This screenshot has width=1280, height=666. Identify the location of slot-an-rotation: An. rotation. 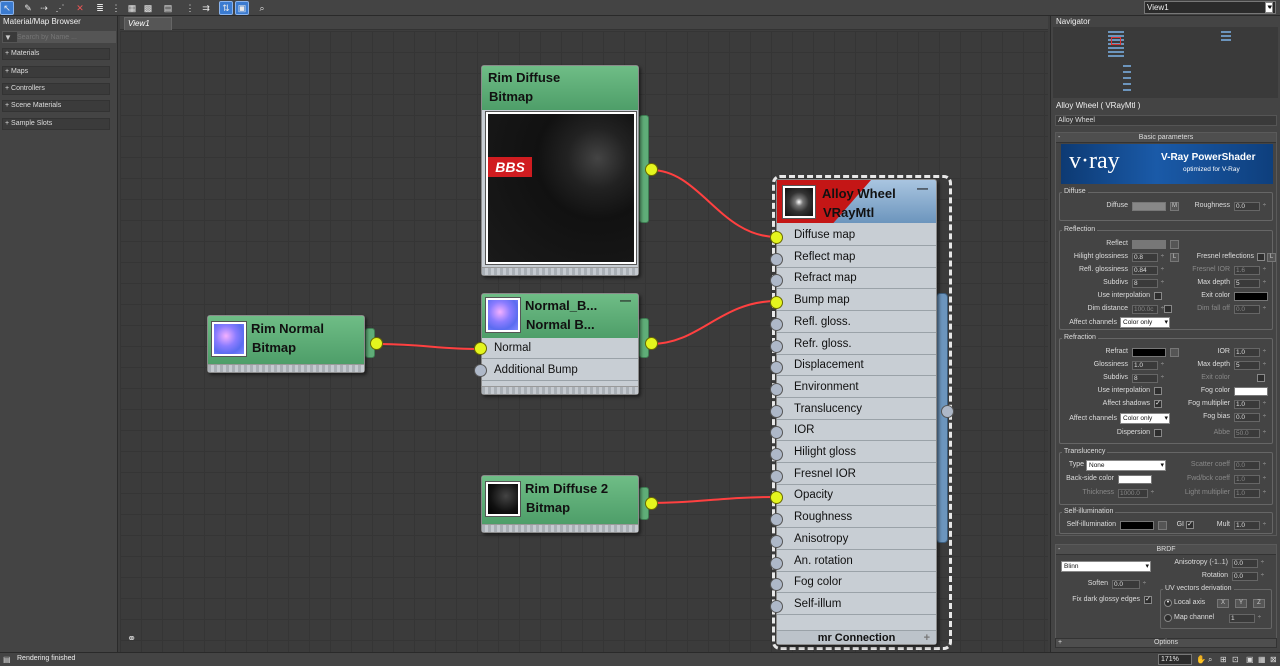
(856, 561).